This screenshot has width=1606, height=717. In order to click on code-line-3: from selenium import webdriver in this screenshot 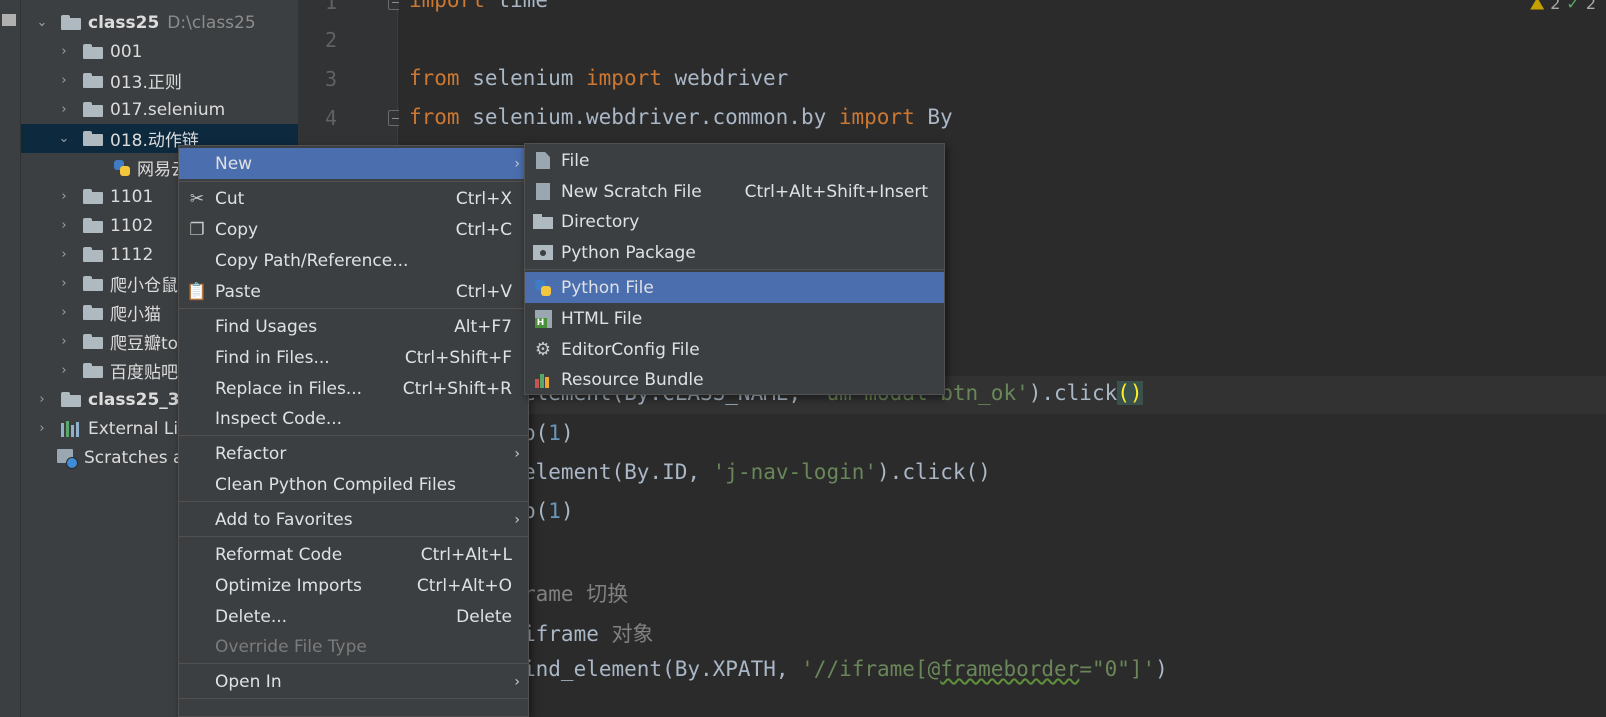, I will do `click(599, 78)`.